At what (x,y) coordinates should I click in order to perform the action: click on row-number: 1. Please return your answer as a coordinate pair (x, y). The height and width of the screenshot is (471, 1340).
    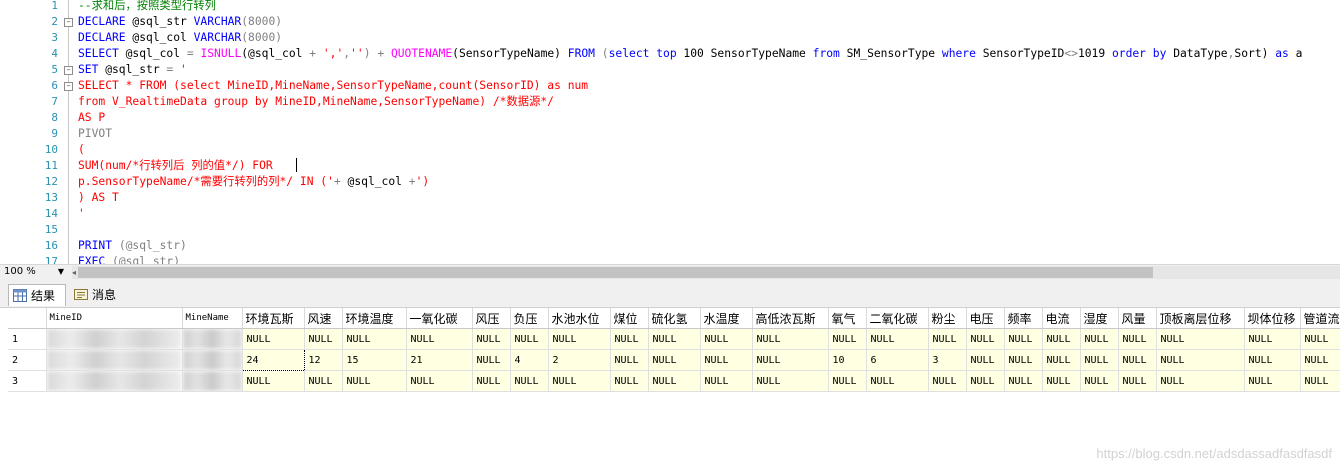
    Looking at the image, I should click on (27, 339).